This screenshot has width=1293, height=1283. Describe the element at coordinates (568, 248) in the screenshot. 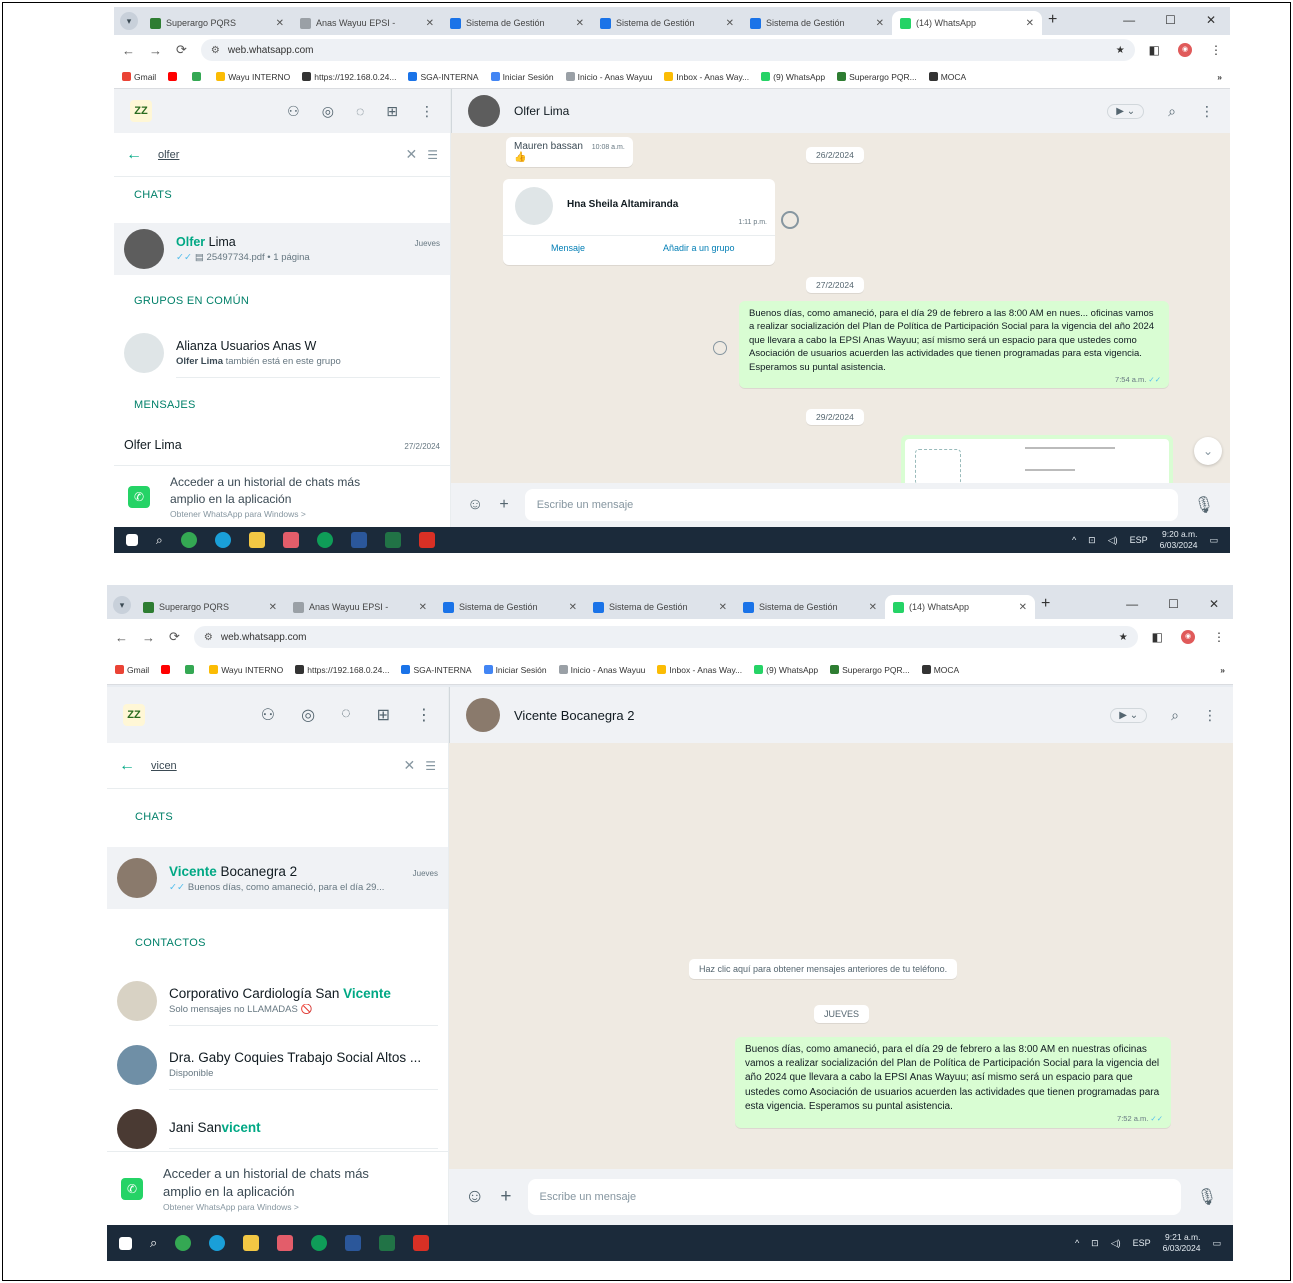

I see `contact-message-button: Mensaje` at that location.